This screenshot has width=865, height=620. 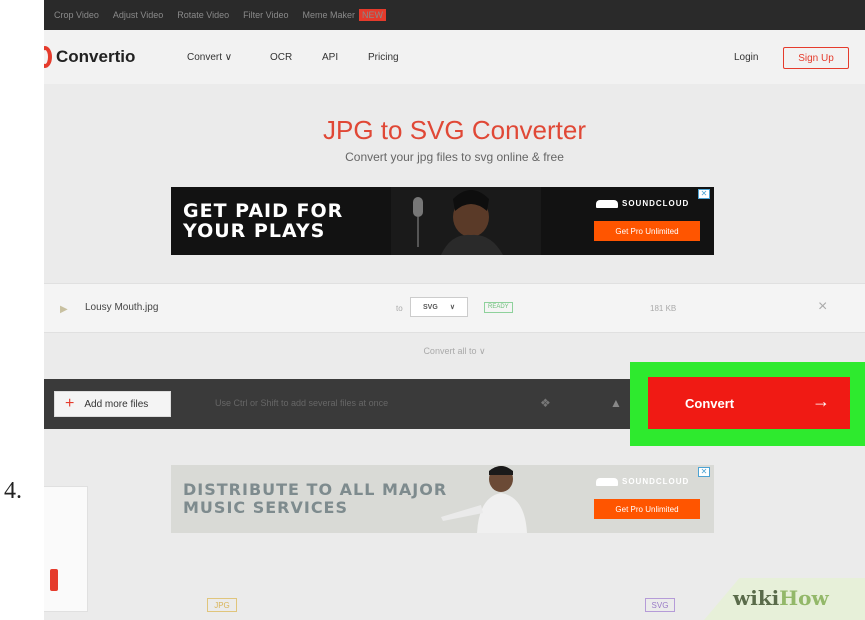 I want to click on topbar-link-meme-maker: Meme Maker NEW, so click(x=344, y=15).